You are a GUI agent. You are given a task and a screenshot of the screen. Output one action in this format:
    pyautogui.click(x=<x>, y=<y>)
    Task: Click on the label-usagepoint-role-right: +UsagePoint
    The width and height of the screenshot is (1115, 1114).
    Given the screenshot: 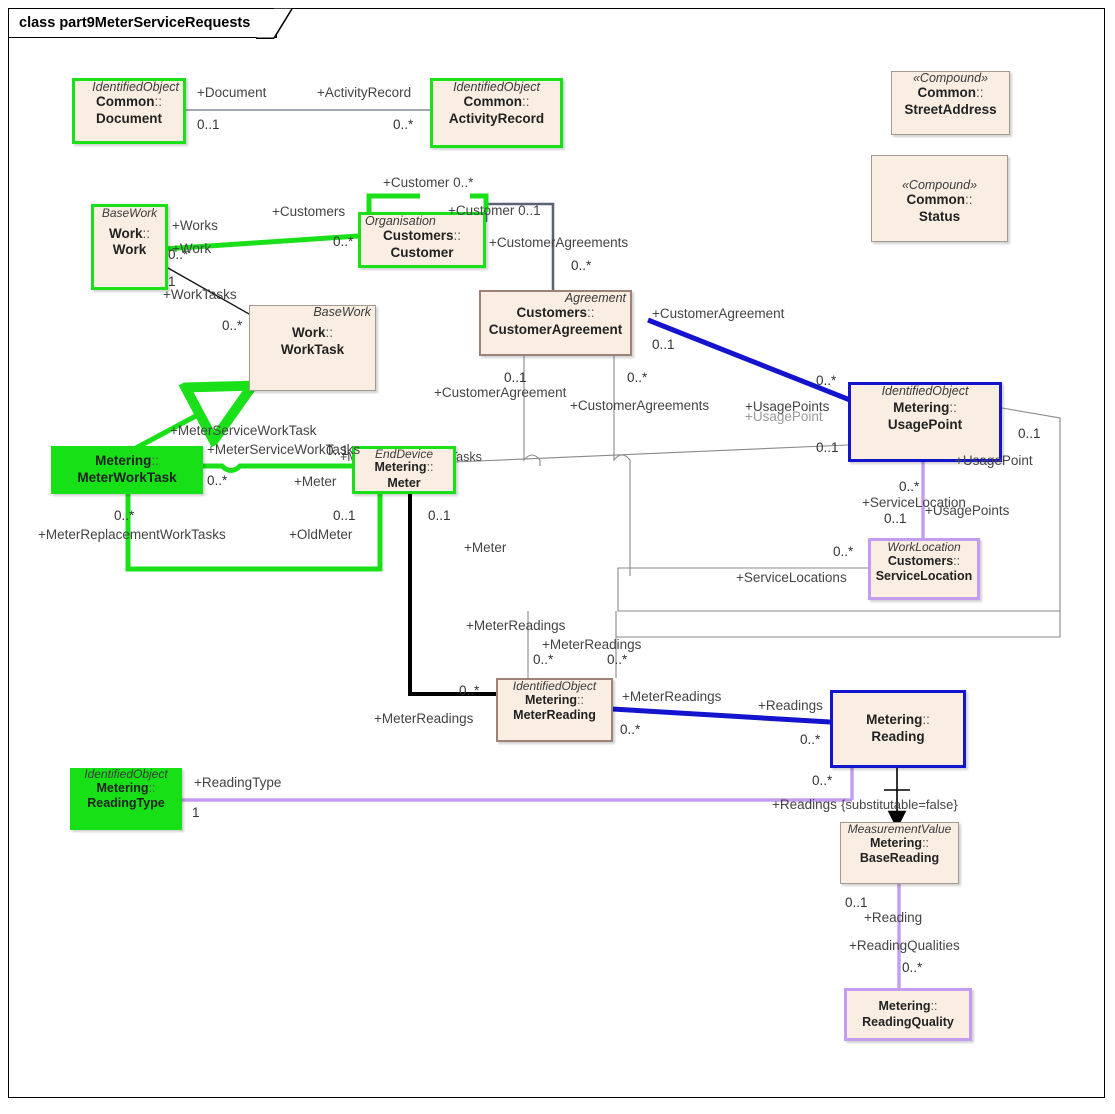 What is the action you would take?
    pyautogui.click(x=994, y=460)
    